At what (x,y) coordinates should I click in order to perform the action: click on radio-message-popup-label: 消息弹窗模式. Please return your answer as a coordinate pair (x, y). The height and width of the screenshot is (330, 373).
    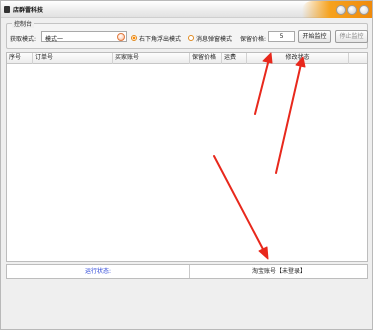
    Looking at the image, I should click on (214, 38).